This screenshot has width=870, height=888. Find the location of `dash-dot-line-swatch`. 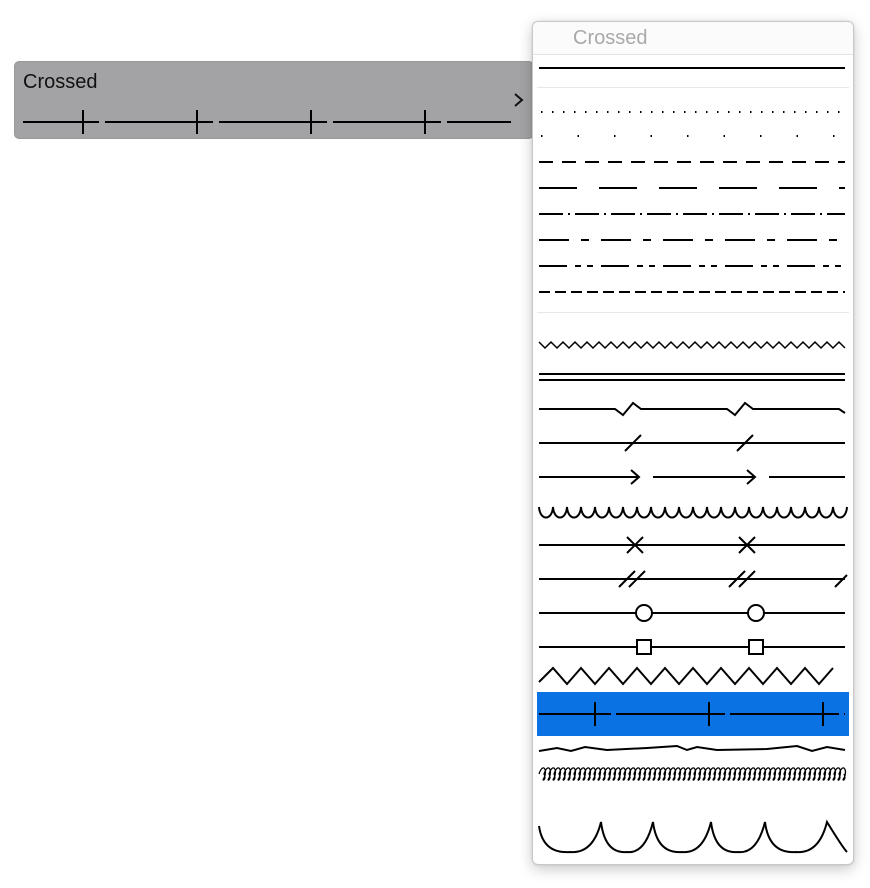

dash-dot-line-swatch is located at coordinates (692, 214).